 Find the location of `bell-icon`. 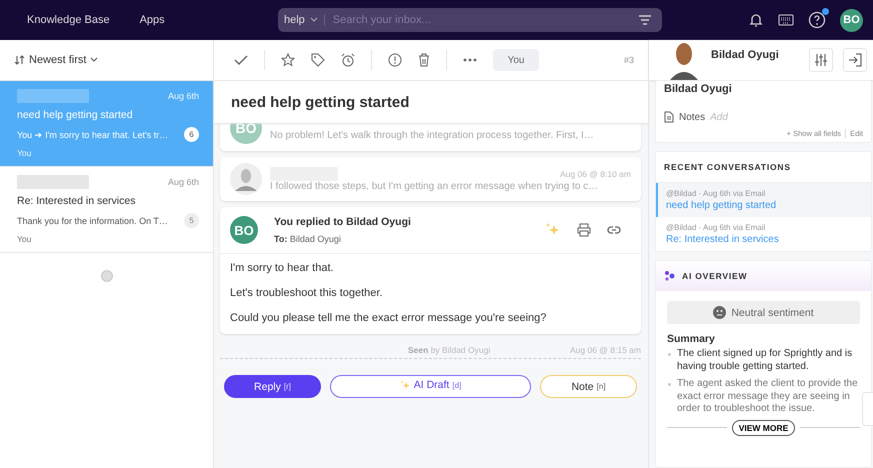

bell-icon is located at coordinates (756, 20).